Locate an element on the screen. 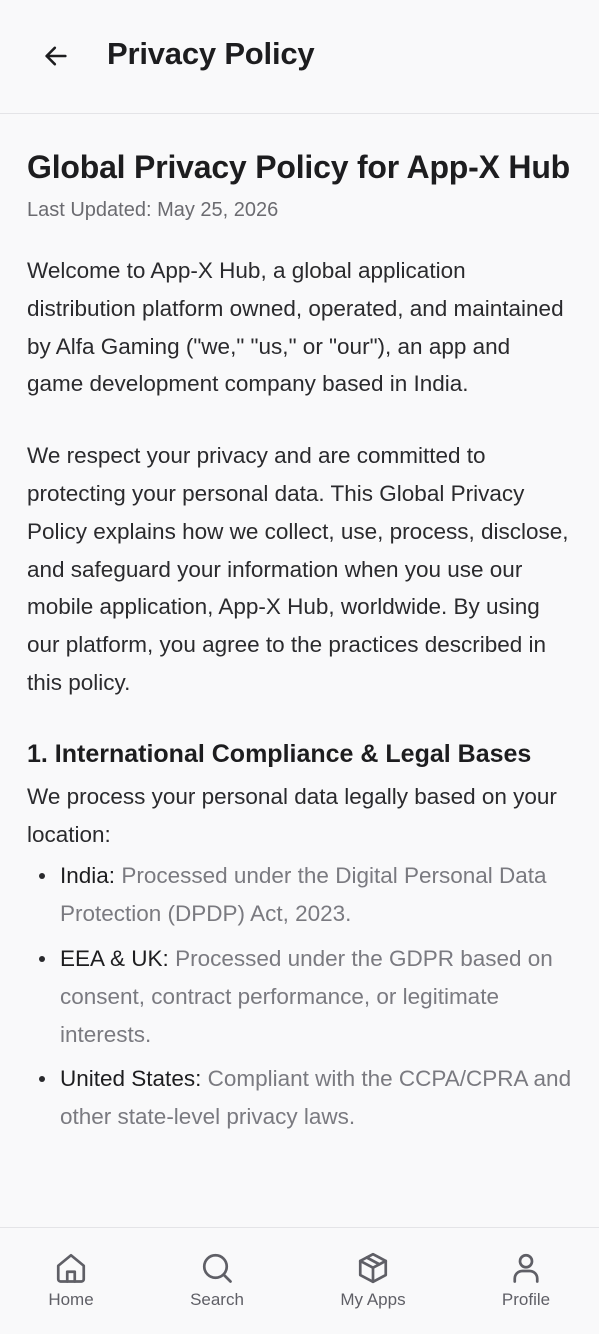  user-icon is located at coordinates (526, 1268).